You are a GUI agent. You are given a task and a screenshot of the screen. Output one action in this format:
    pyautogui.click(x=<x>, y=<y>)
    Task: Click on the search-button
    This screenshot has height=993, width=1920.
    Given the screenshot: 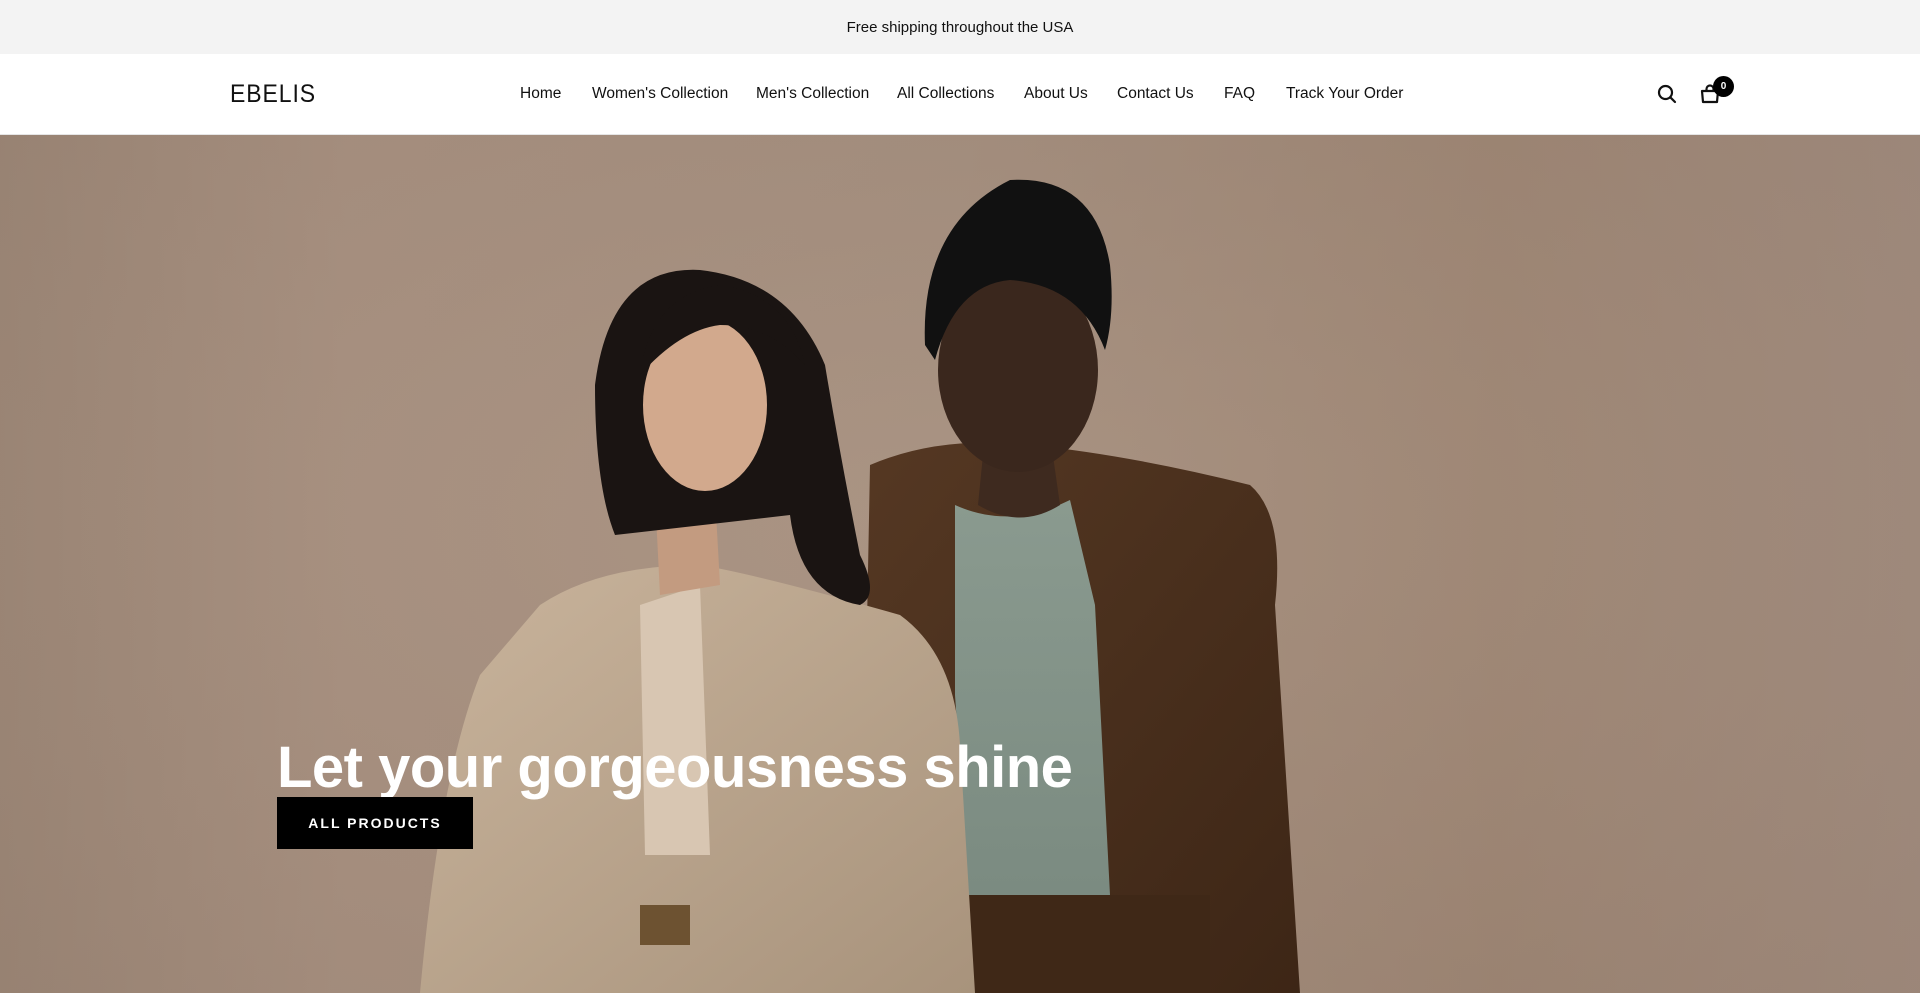 What is the action you would take?
    pyautogui.click(x=1667, y=94)
    